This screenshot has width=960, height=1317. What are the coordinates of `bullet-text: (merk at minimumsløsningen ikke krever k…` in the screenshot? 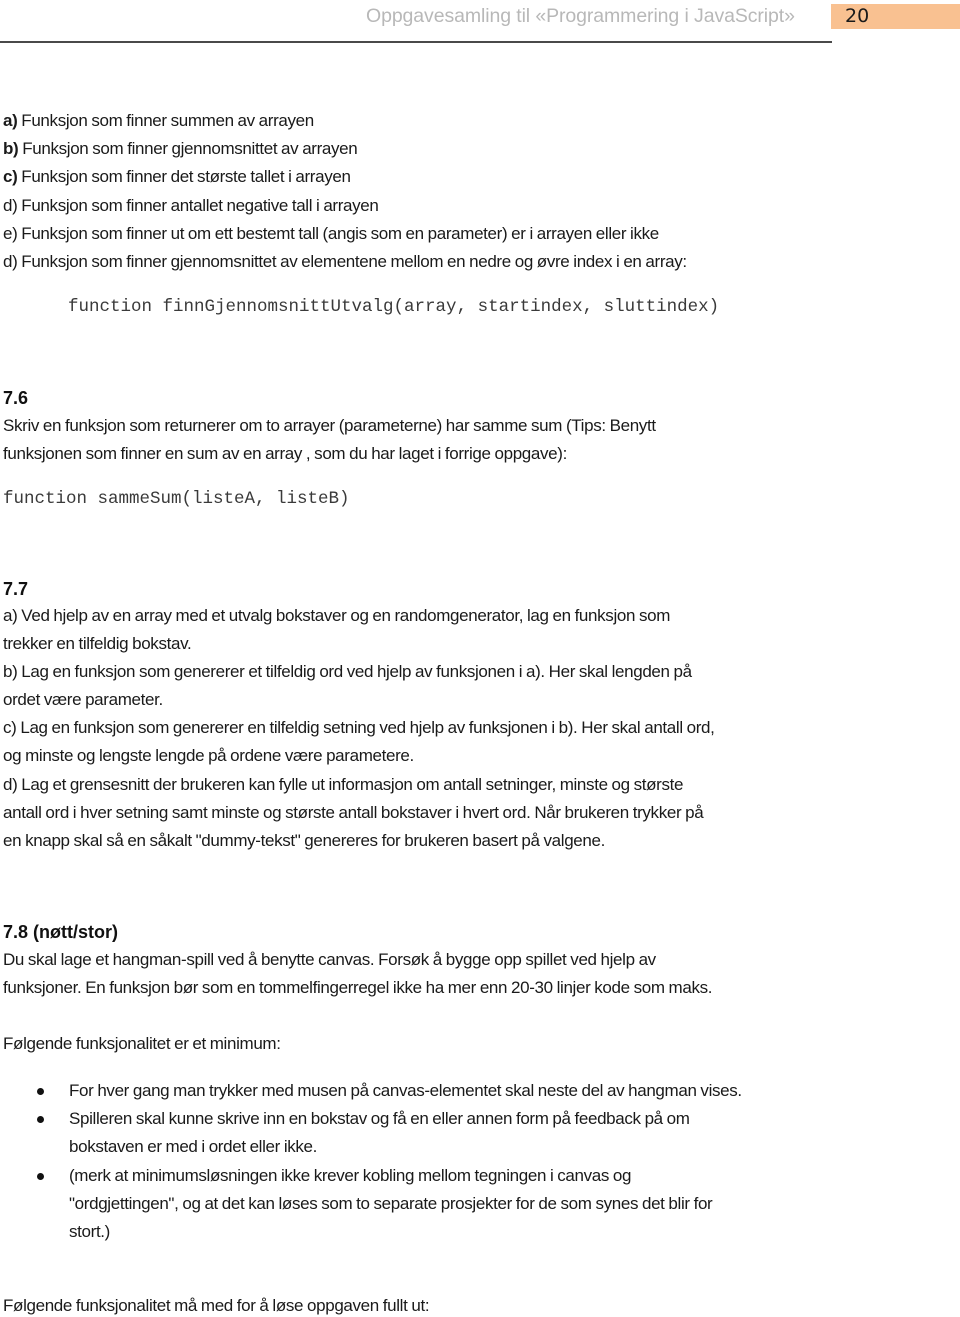 It's located at (350, 1175).